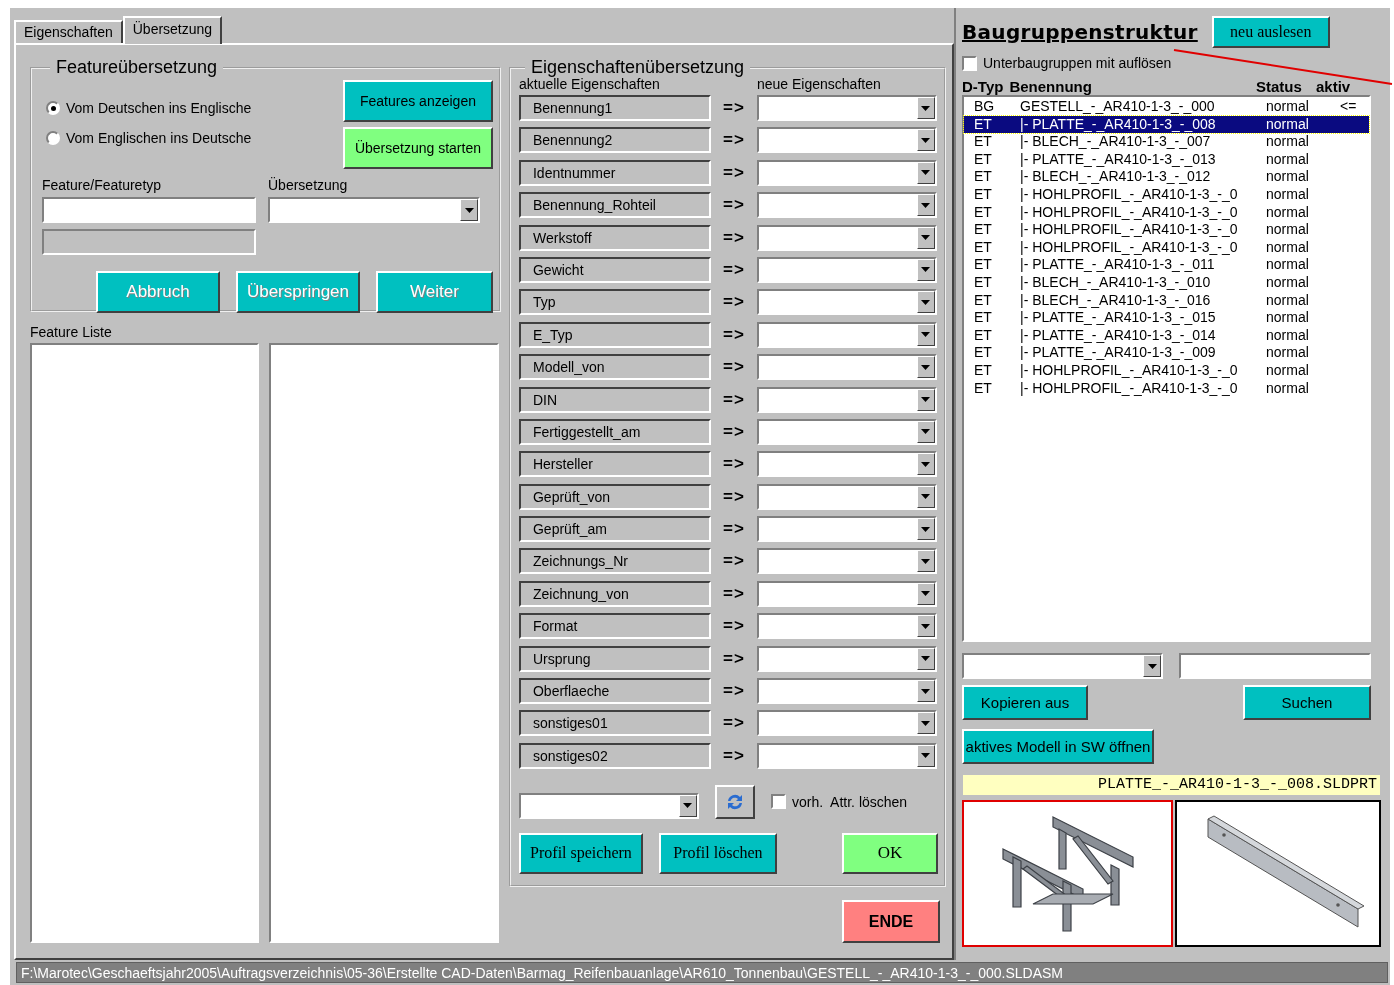 Image resolution: width=1394 pixels, height=985 pixels. I want to click on copy-button: Kopieren aus, so click(1025, 702).